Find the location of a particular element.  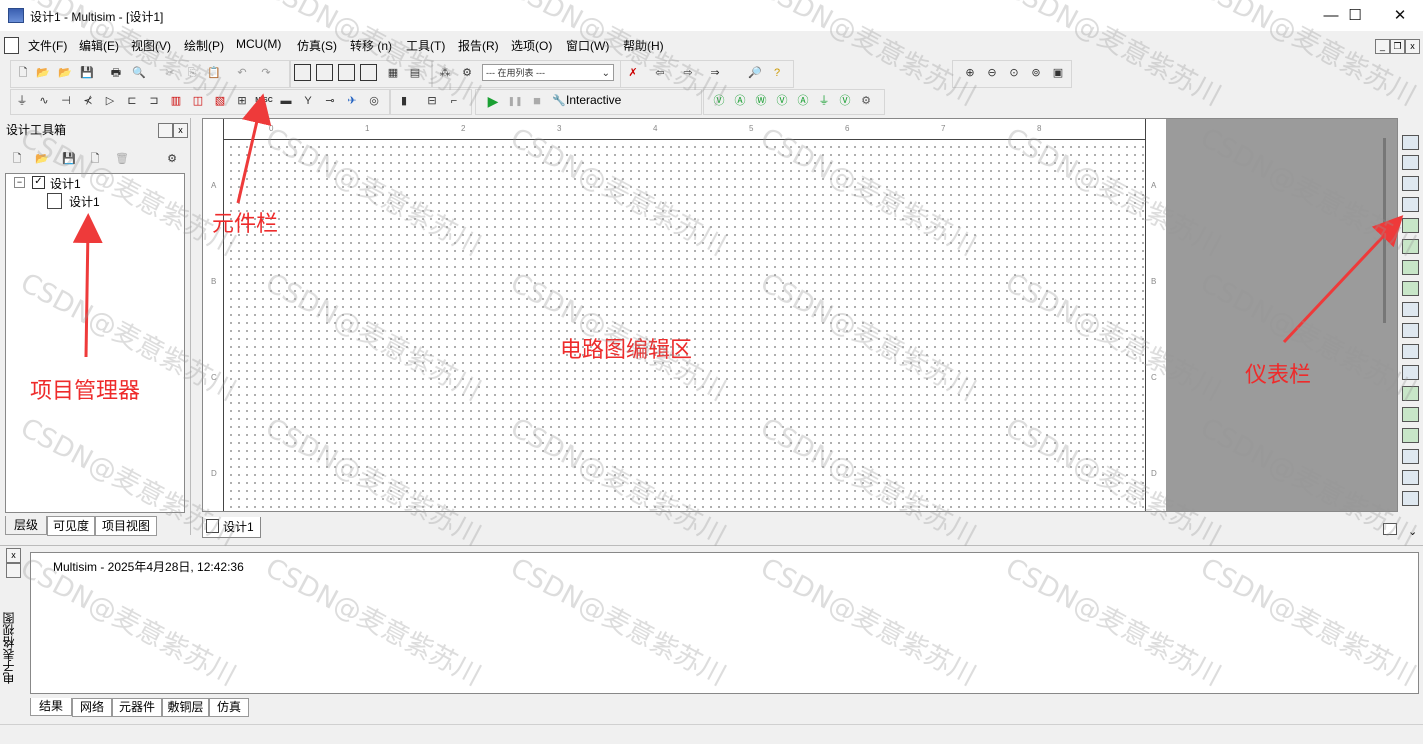

instrument-bar-arrow is located at coordinates (1343, 279).